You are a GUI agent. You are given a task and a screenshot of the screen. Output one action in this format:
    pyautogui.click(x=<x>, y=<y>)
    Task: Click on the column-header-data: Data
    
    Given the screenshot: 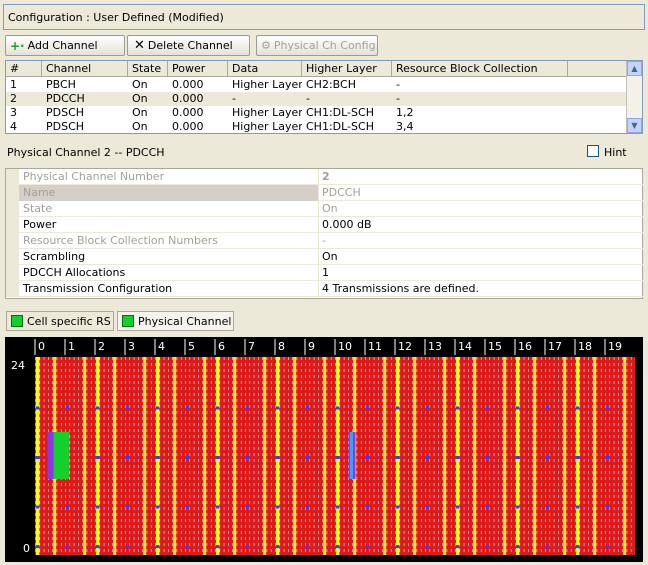 What is the action you would take?
    pyautogui.click(x=265, y=69)
    